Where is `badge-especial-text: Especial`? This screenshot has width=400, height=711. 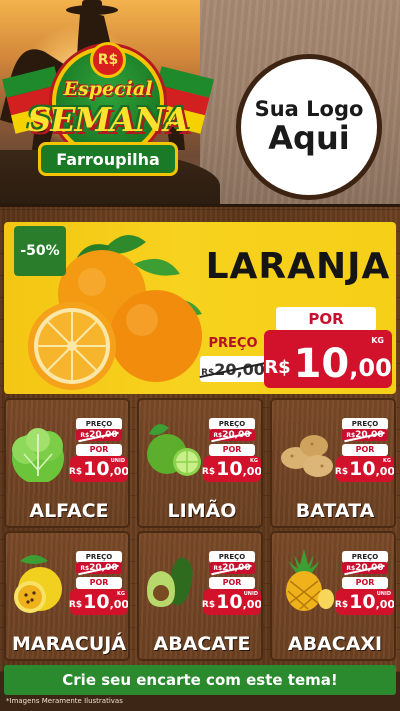 badge-especial-text: Especial is located at coordinates (108, 89).